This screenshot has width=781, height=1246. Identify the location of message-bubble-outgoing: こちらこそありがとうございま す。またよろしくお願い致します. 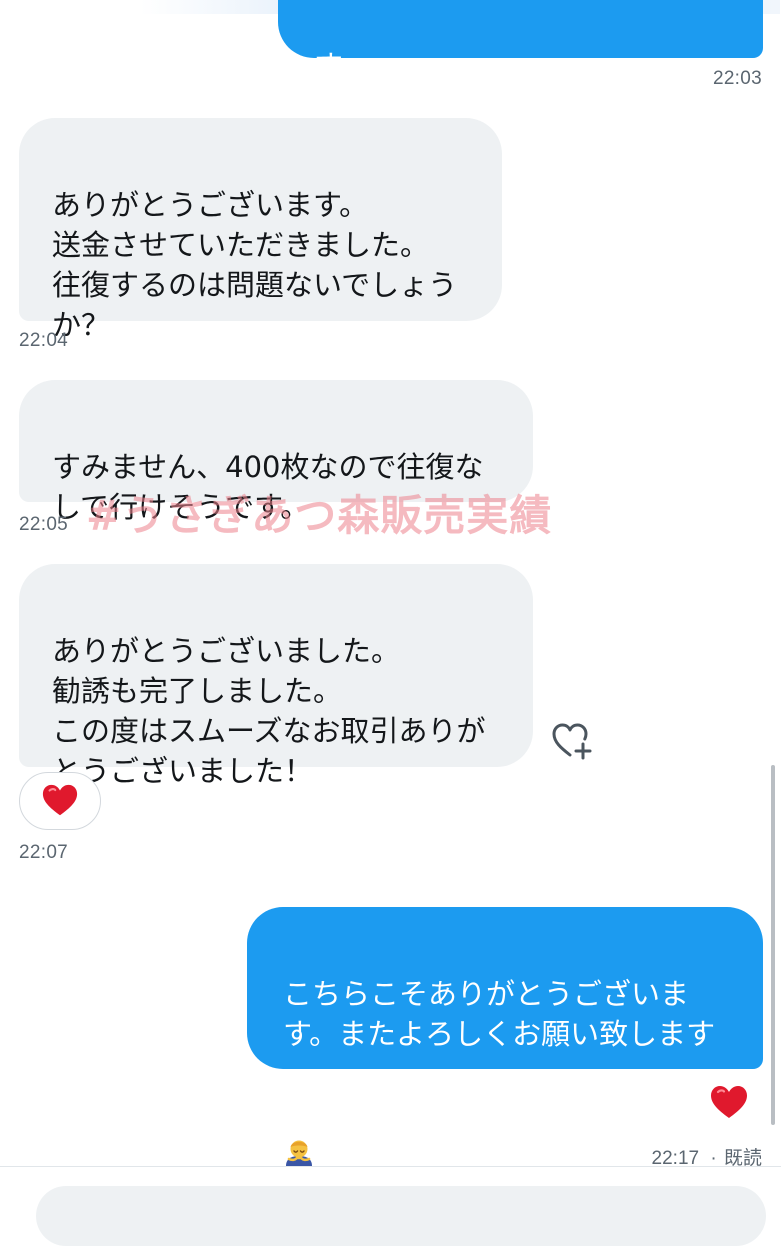
(505, 1036).